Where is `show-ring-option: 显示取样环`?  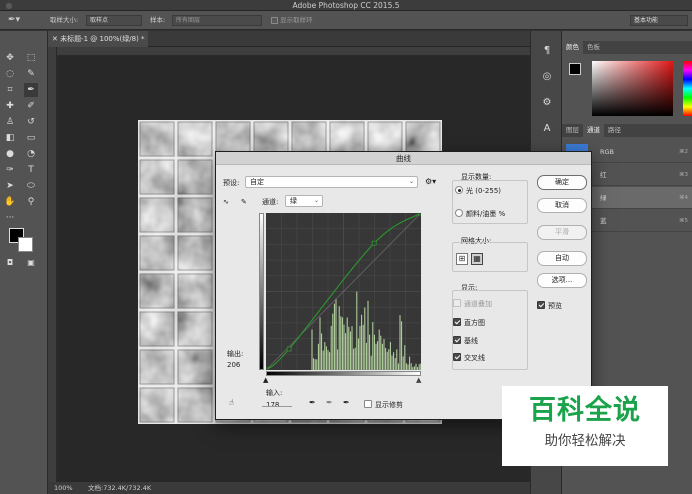
show-ring-option: 显示取样环 is located at coordinates (292, 20).